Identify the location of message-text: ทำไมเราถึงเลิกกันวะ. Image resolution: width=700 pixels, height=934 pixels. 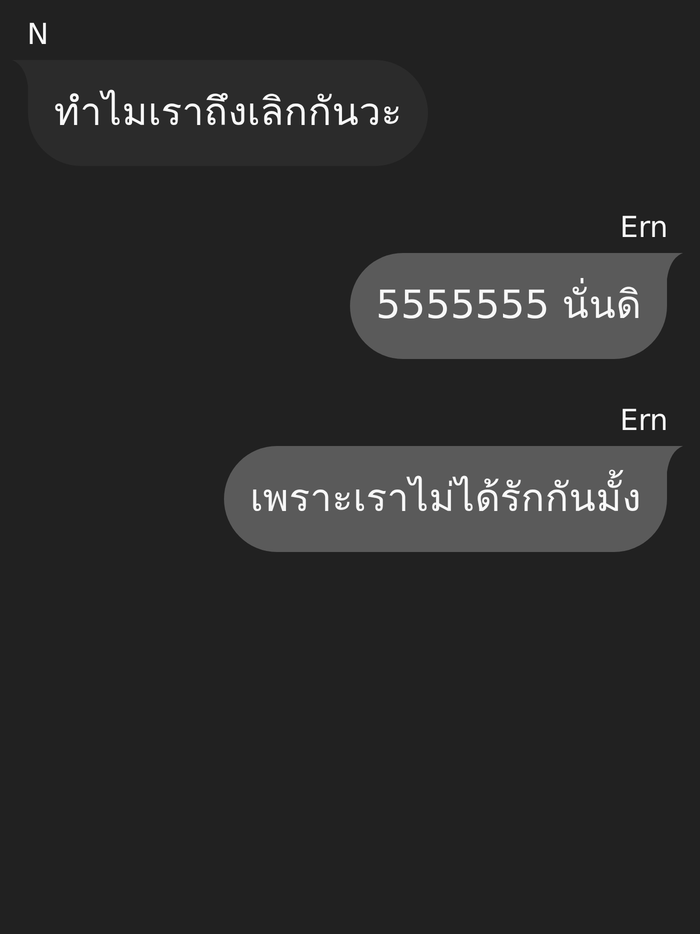
(228, 112).